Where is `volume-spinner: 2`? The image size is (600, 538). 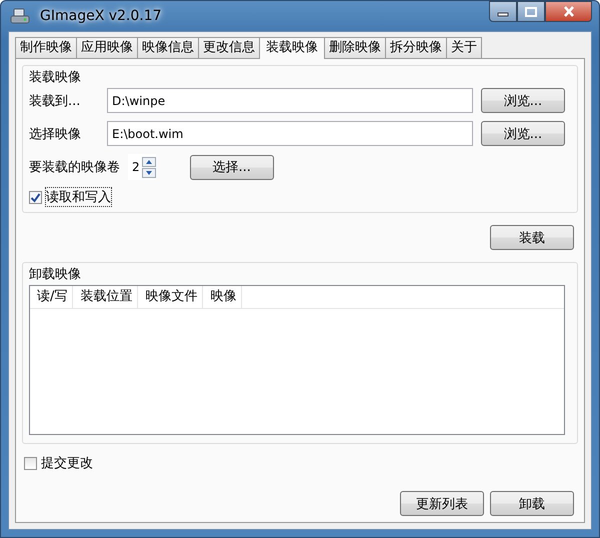 volume-spinner: 2 is located at coordinates (142, 167).